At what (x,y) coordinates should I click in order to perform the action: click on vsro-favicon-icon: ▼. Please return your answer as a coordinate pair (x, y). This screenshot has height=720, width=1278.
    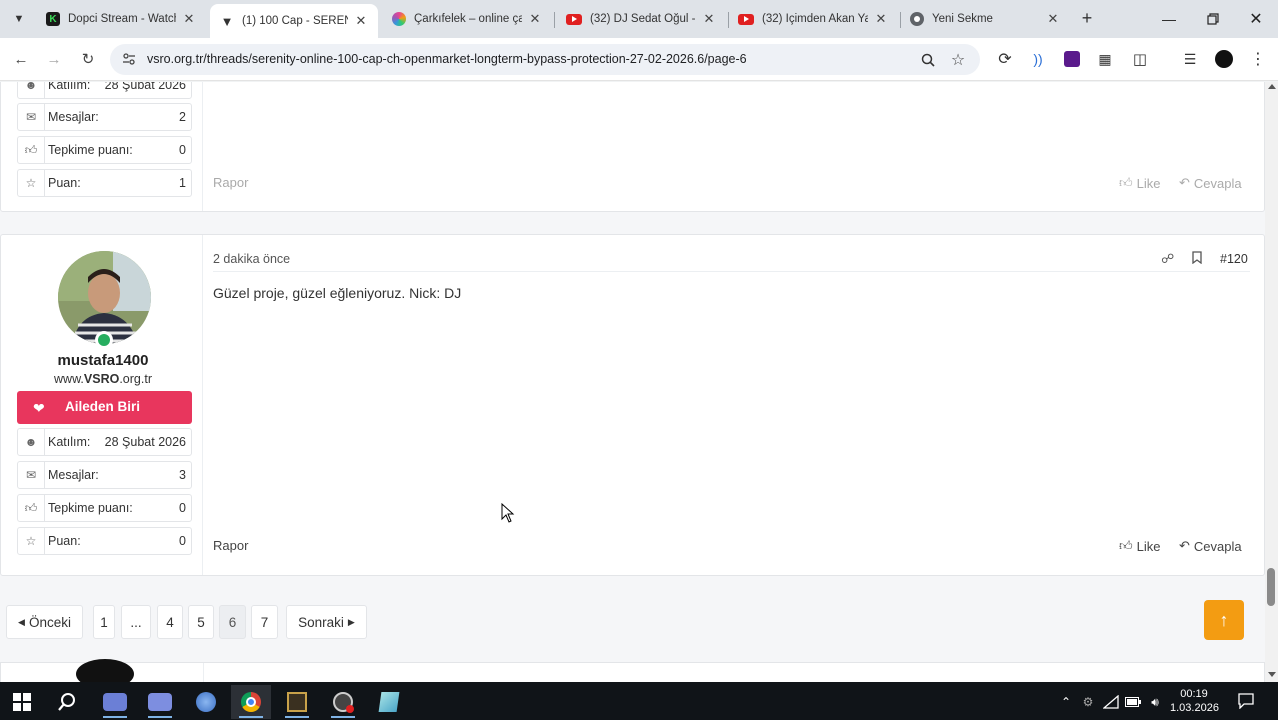
    Looking at the image, I should click on (227, 21).